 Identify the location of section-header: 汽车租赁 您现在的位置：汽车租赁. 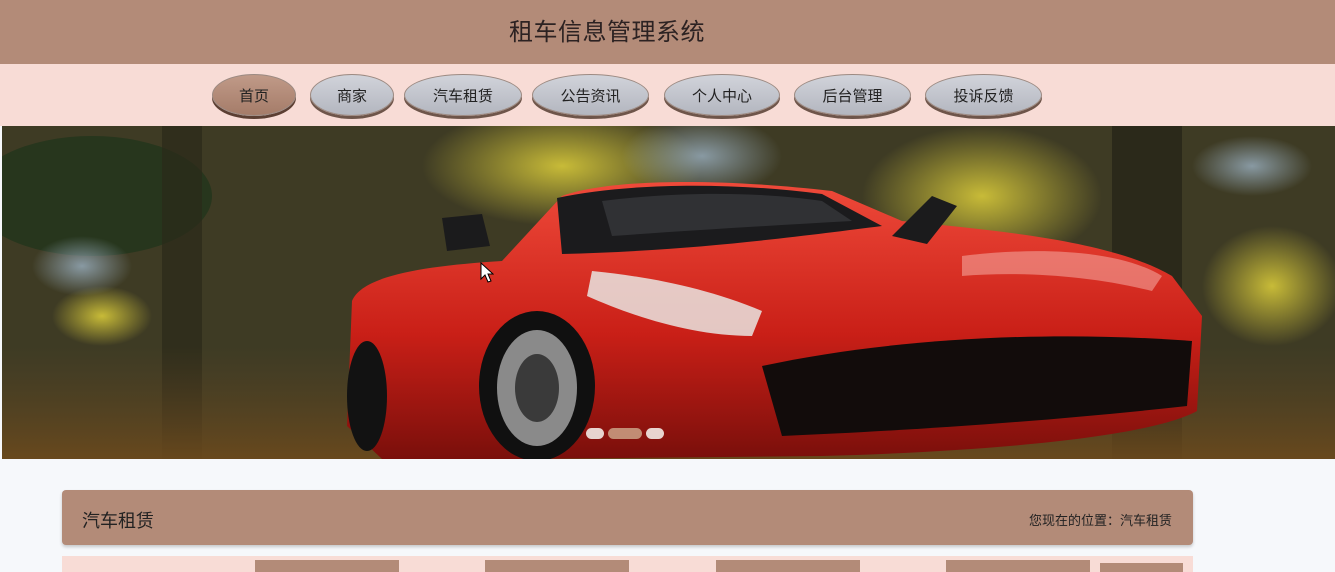
(627, 517).